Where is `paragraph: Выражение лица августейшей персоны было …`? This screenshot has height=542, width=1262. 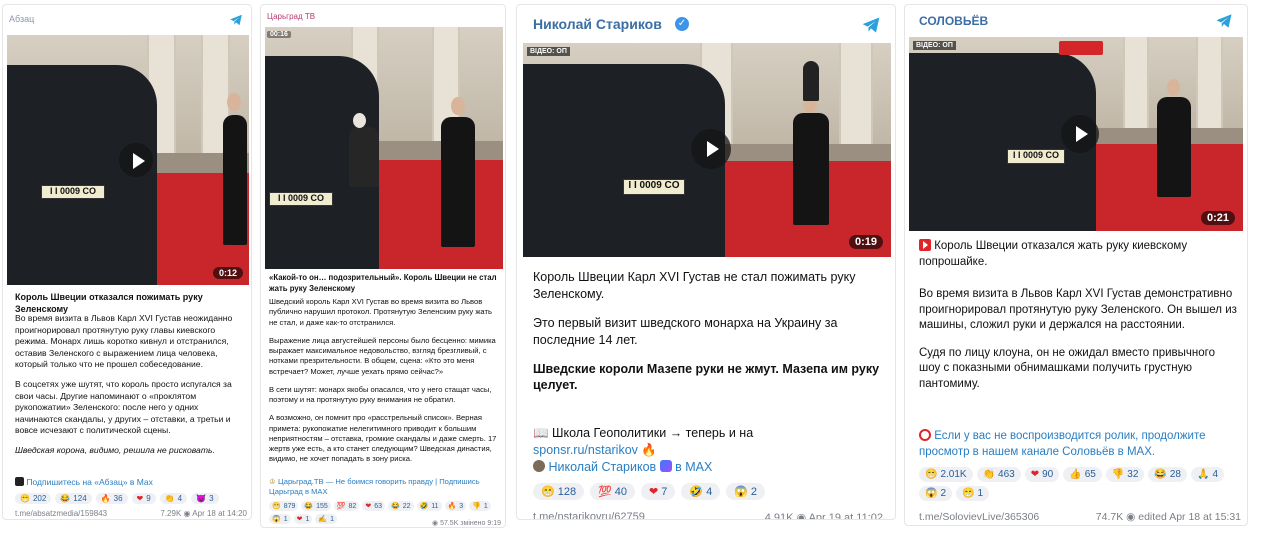
paragraph: Выражение лица августейшей персоны было … is located at coordinates (382, 355).